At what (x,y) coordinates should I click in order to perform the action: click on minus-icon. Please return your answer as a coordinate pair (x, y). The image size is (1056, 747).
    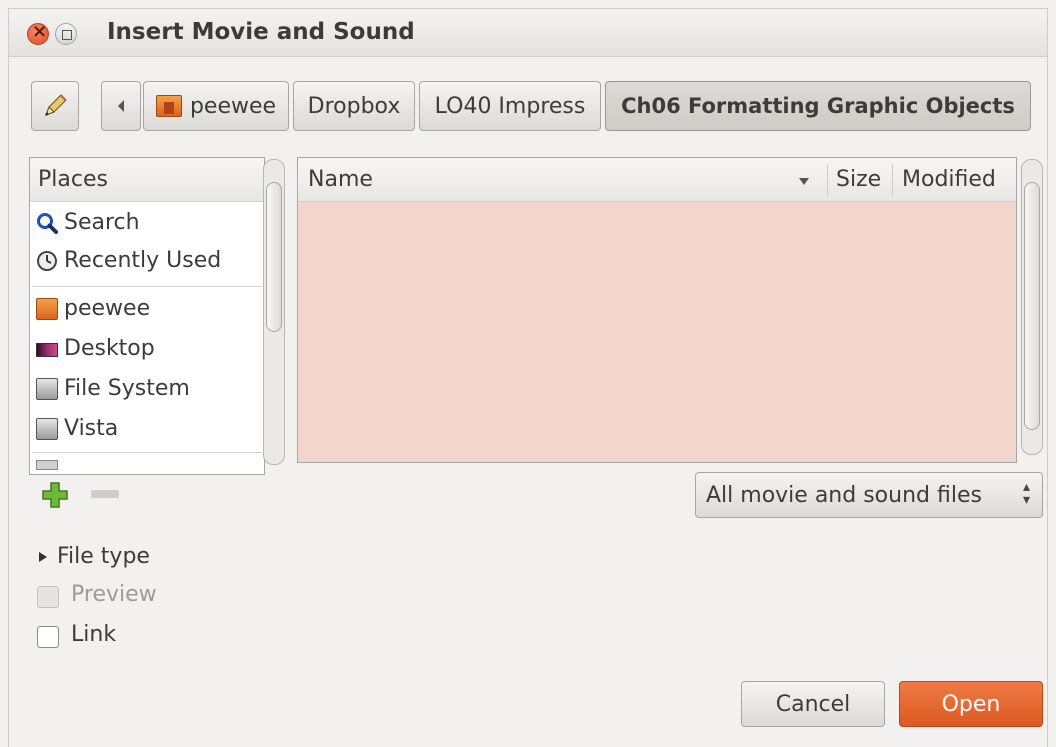
    Looking at the image, I should click on (105, 494).